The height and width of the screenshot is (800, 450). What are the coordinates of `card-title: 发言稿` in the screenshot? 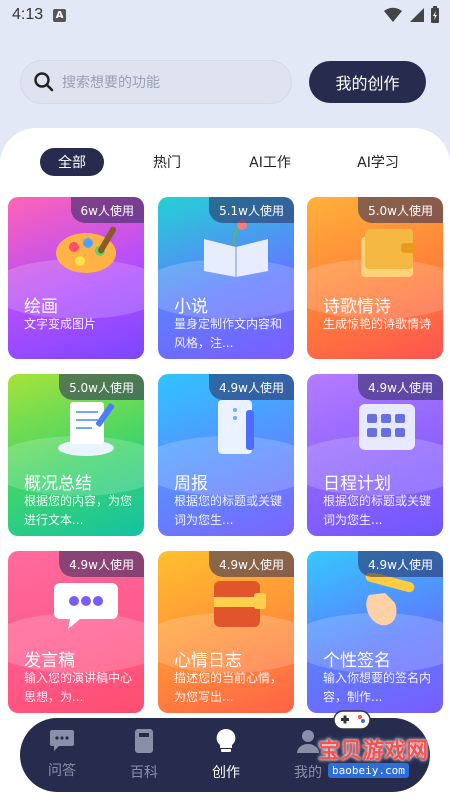 It's located at (49, 661).